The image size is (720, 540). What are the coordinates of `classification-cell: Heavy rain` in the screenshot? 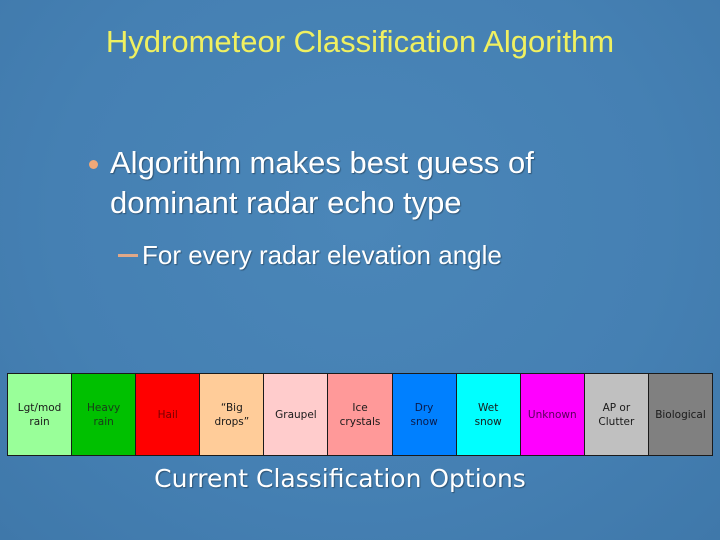 It's located at (104, 414).